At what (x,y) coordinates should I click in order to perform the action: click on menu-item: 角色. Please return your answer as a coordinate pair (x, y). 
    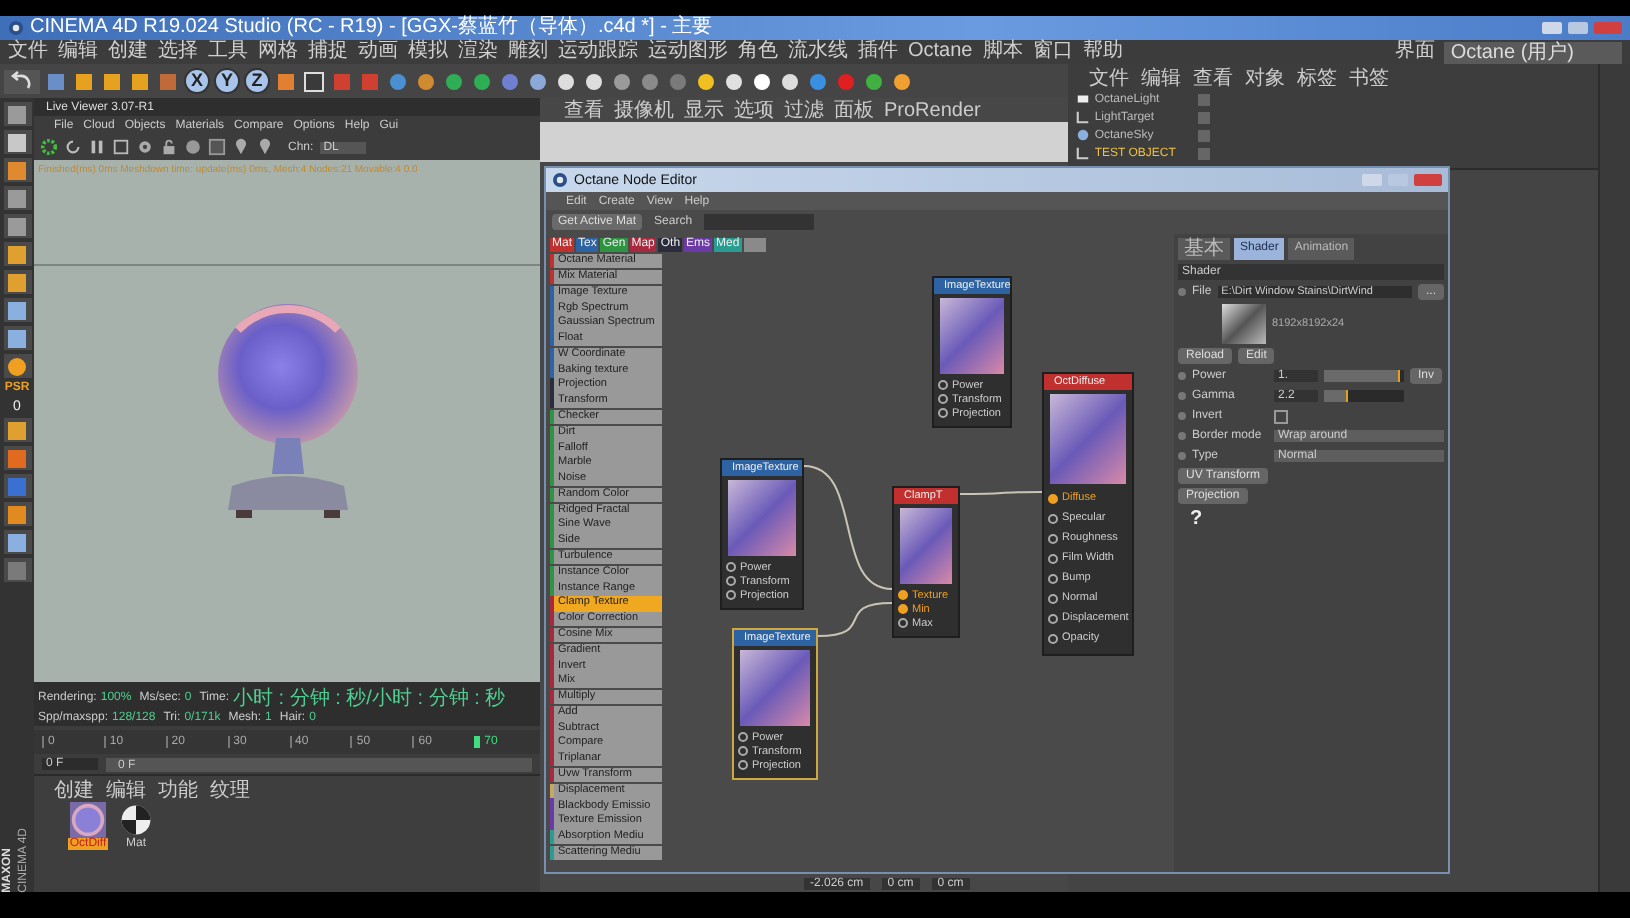
    Looking at the image, I should click on (758, 52).